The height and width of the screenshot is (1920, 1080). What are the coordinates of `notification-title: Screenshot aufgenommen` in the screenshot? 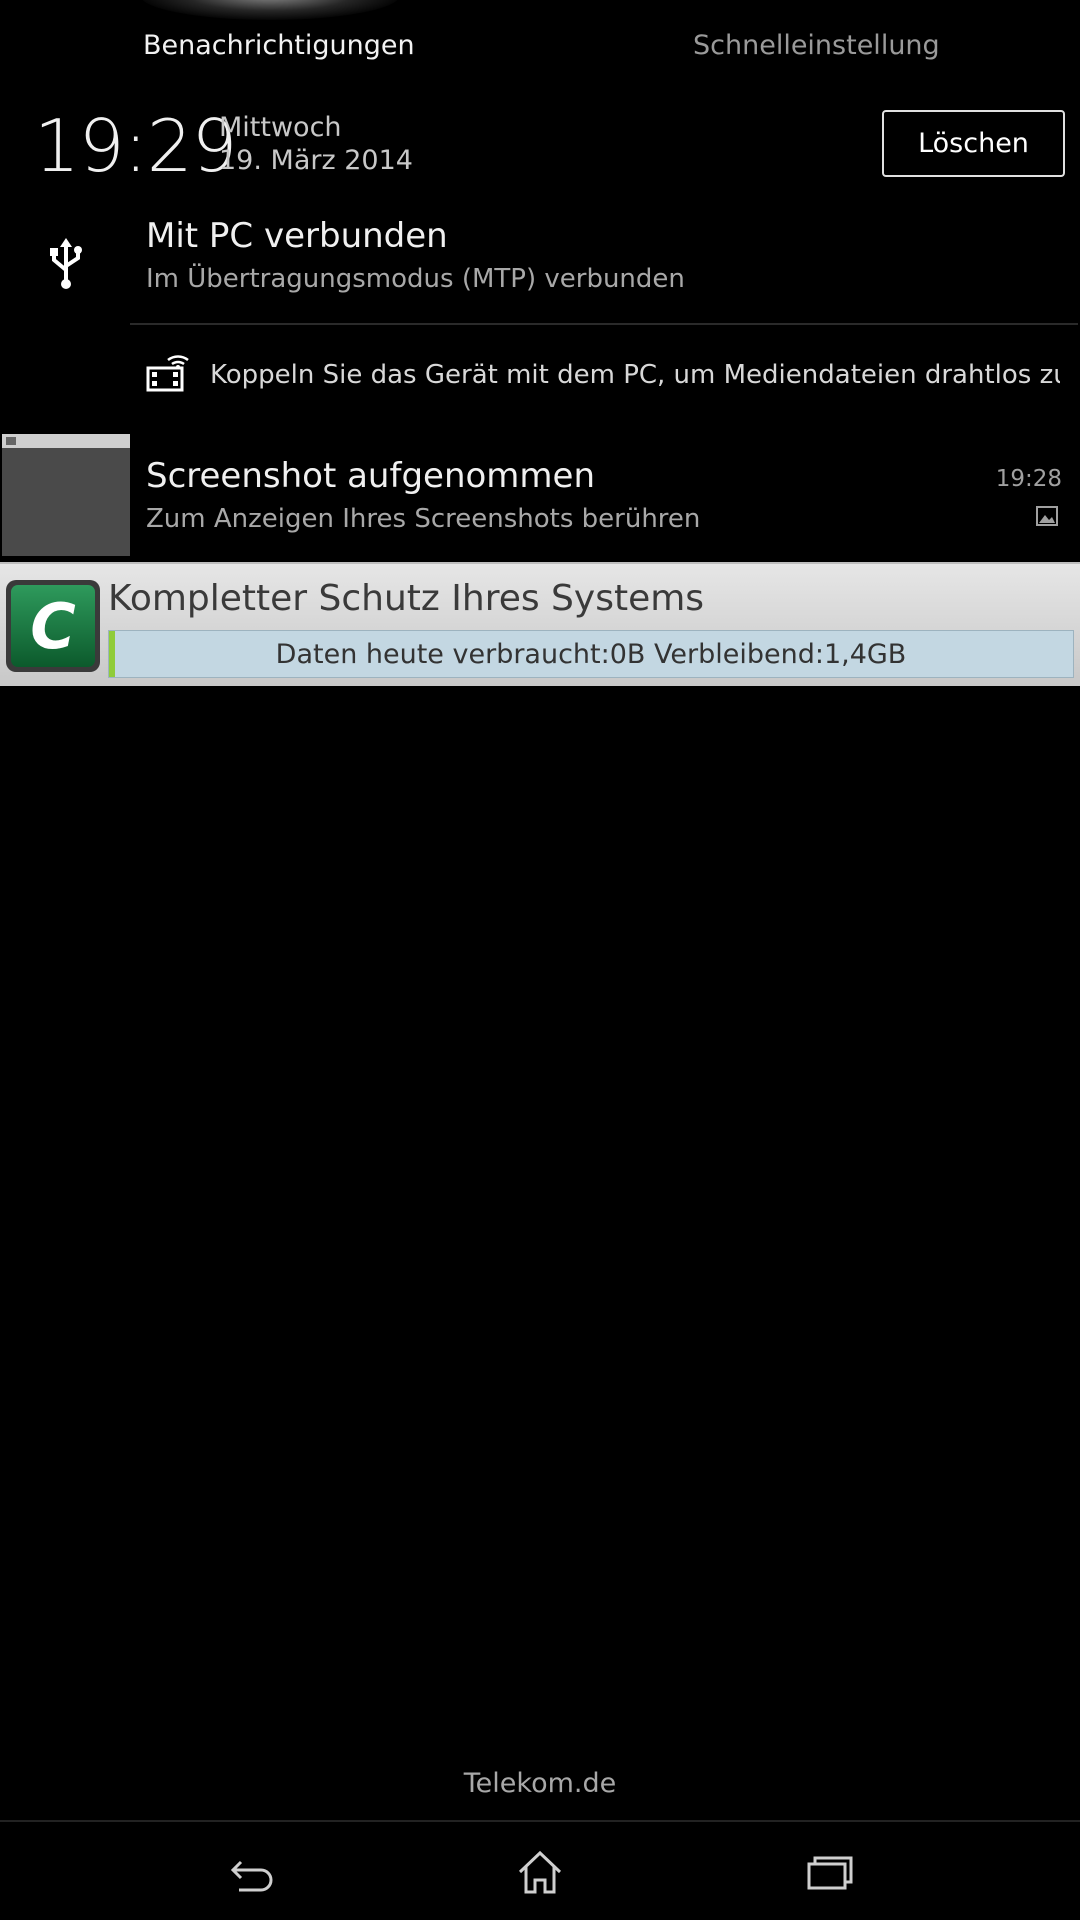 It's located at (371, 476).